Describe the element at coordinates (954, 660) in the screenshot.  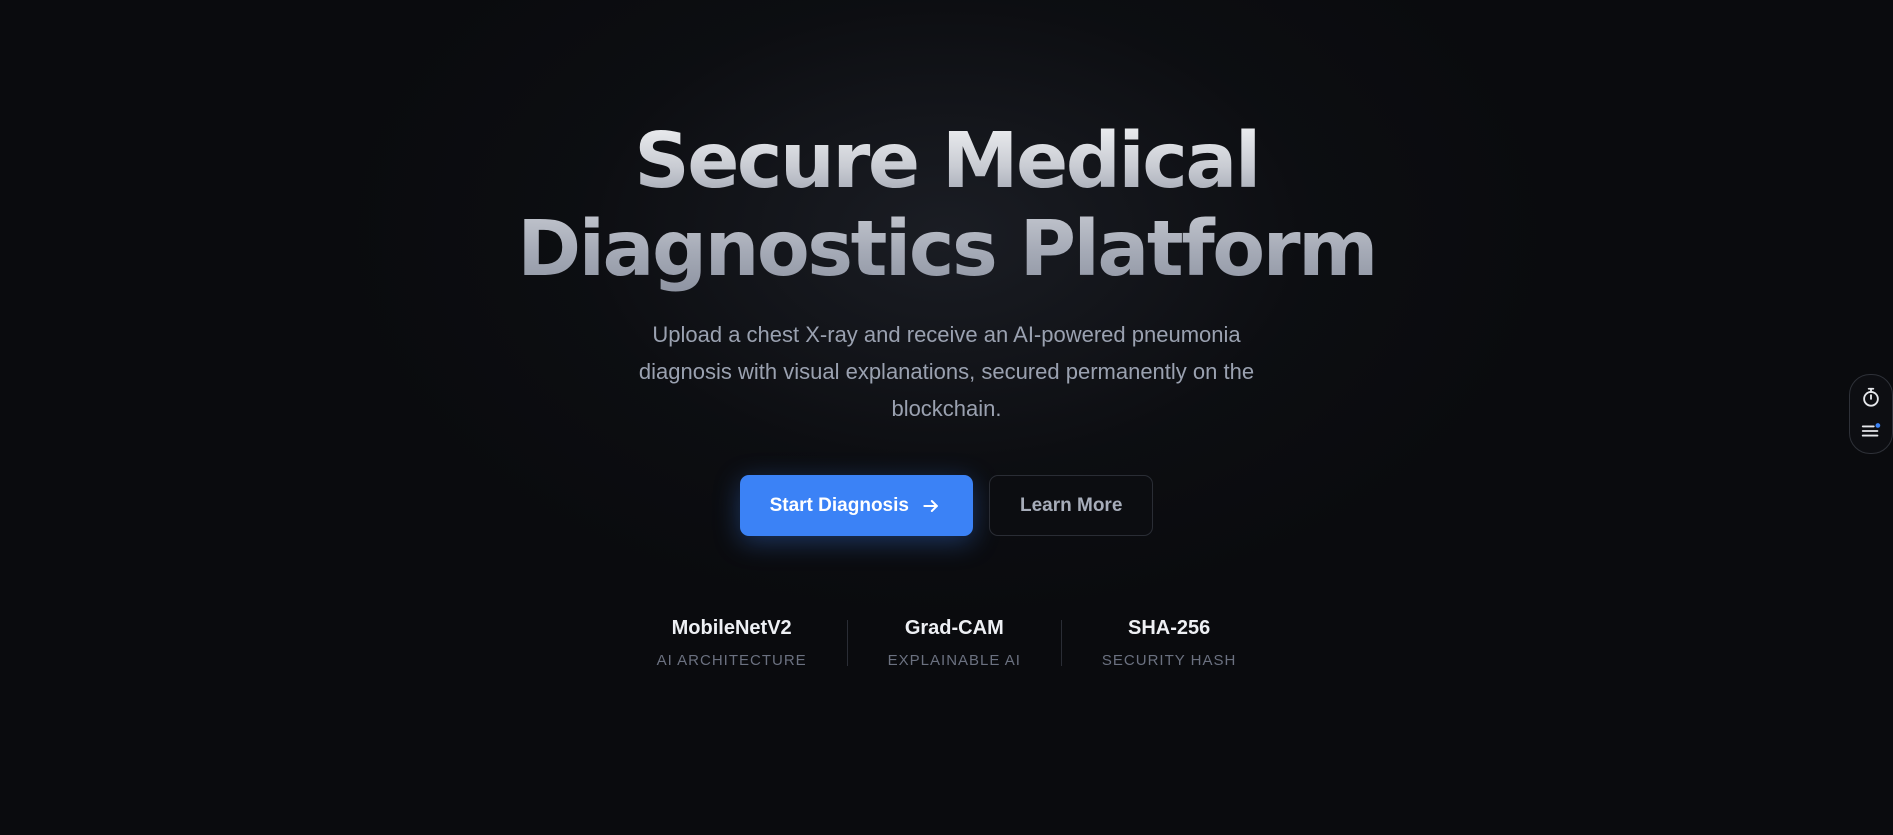
I see `stat-label: EXPLAINABLE AI` at that location.